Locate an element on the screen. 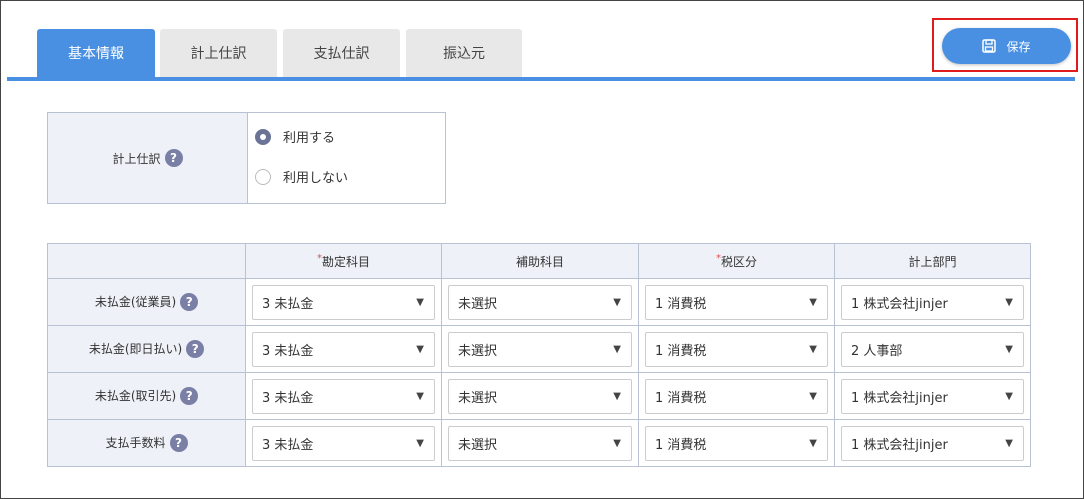 Image resolution: width=1084 pixels, height=499 pixels. tab-basic-info: 基本情報 is located at coordinates (96, 53).